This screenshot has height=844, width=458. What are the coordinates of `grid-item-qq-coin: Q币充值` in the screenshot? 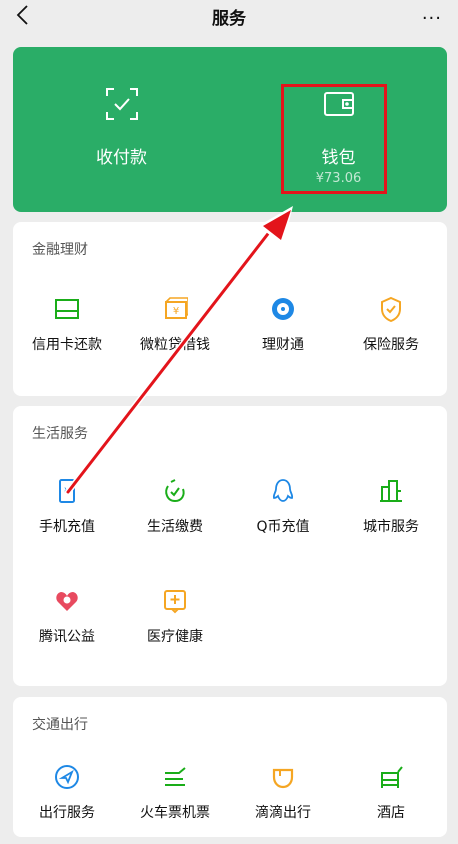 It's located at (283, 518).